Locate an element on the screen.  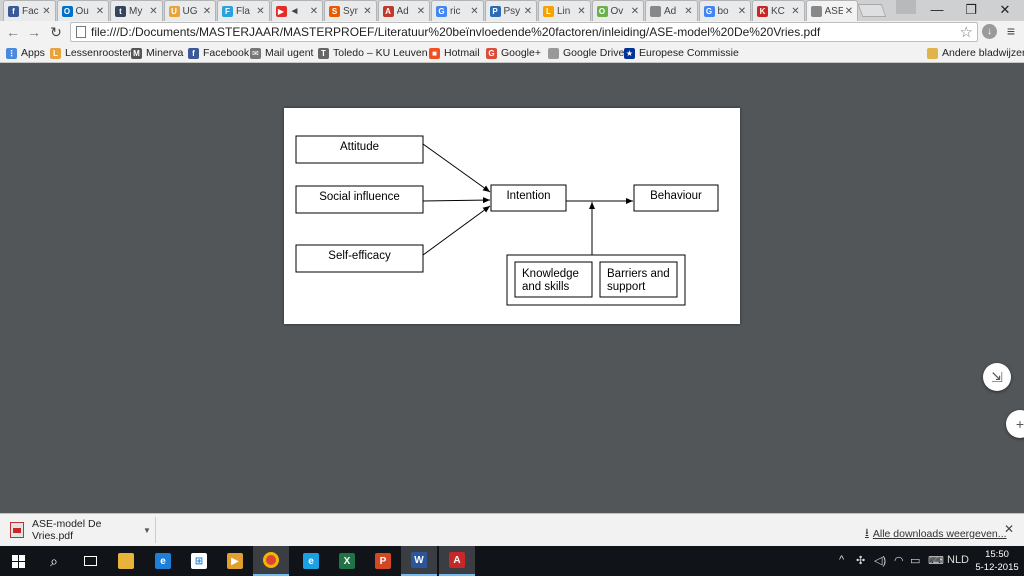
folder-icon is located at coordinates (126, 561).